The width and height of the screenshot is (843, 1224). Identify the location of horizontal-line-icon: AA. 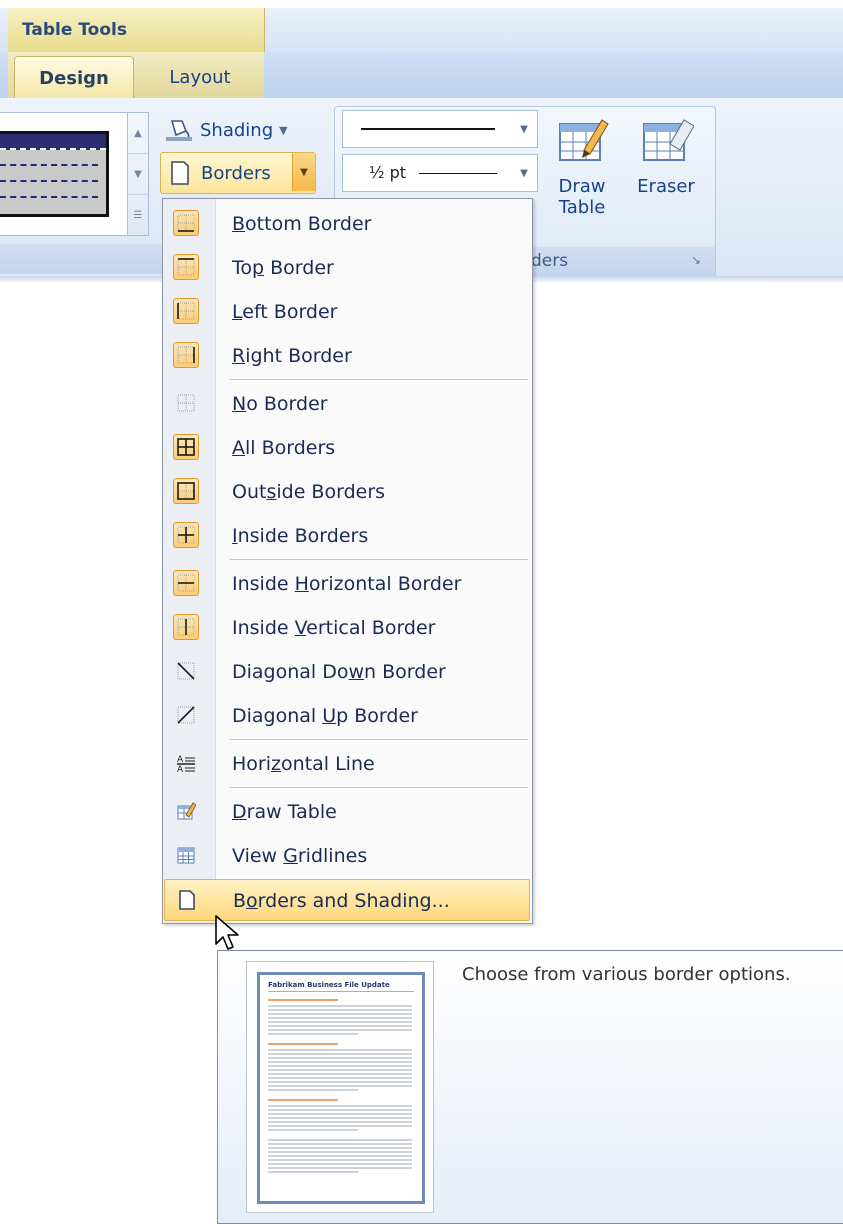
(186, 763).